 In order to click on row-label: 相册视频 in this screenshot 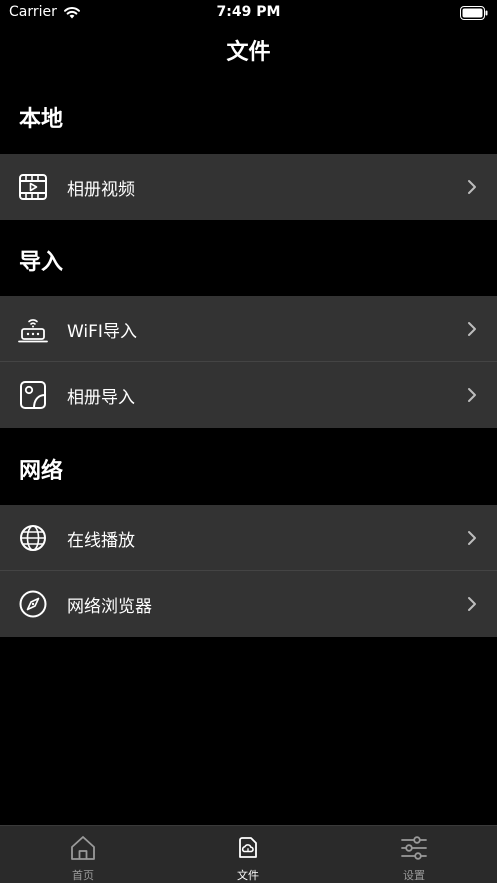, I will do `click(101, 189)`.